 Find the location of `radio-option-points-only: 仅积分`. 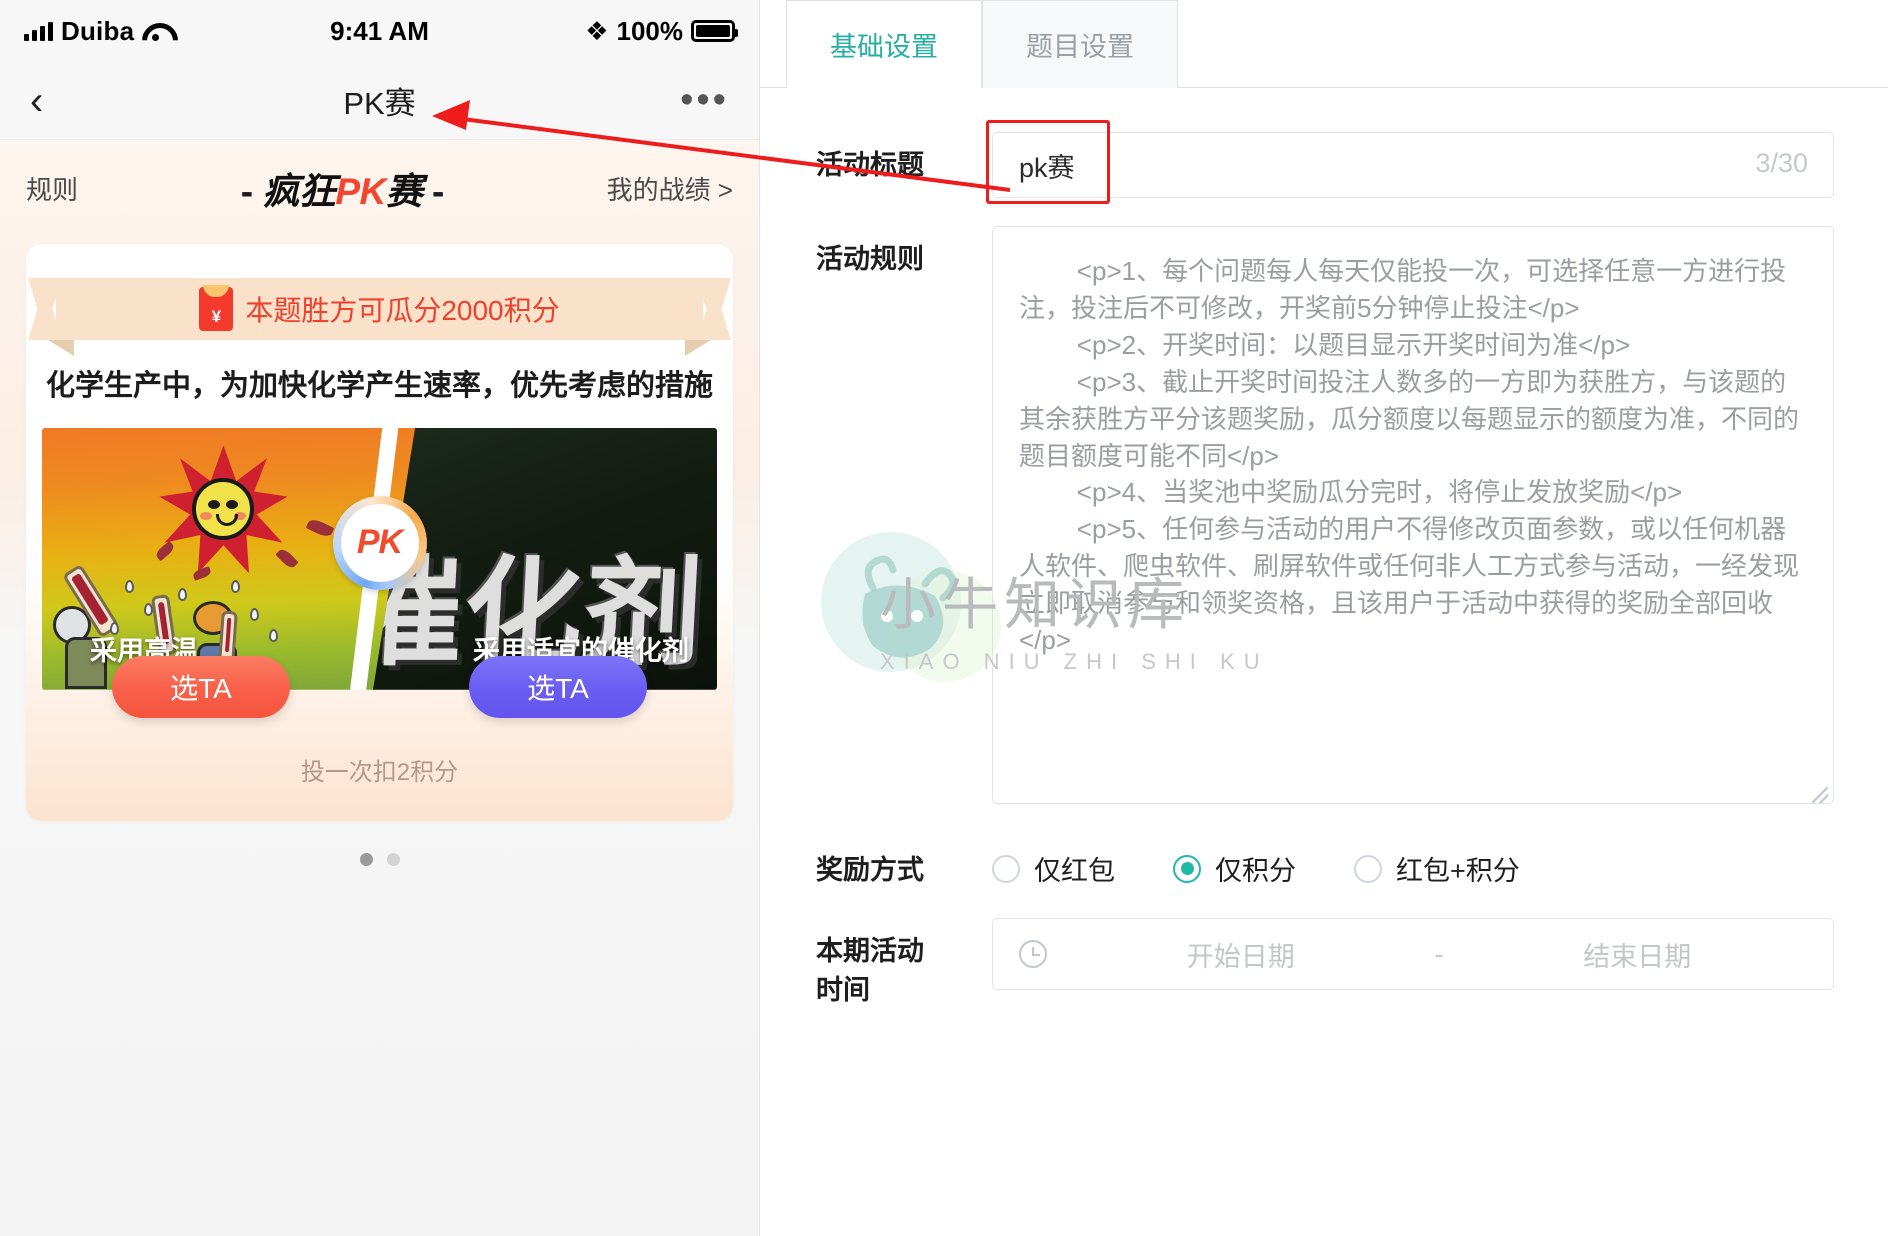

radio-option-points-only: 仅积分 is located at coordinates (1234, 868).